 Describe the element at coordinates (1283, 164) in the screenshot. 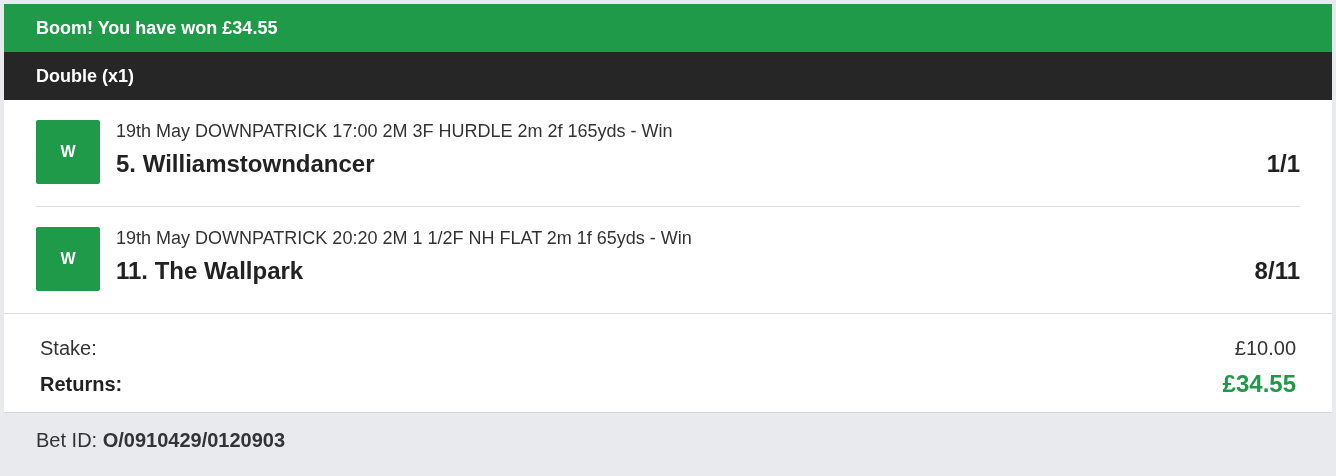

I see `odds-text: 1/1` at that location.